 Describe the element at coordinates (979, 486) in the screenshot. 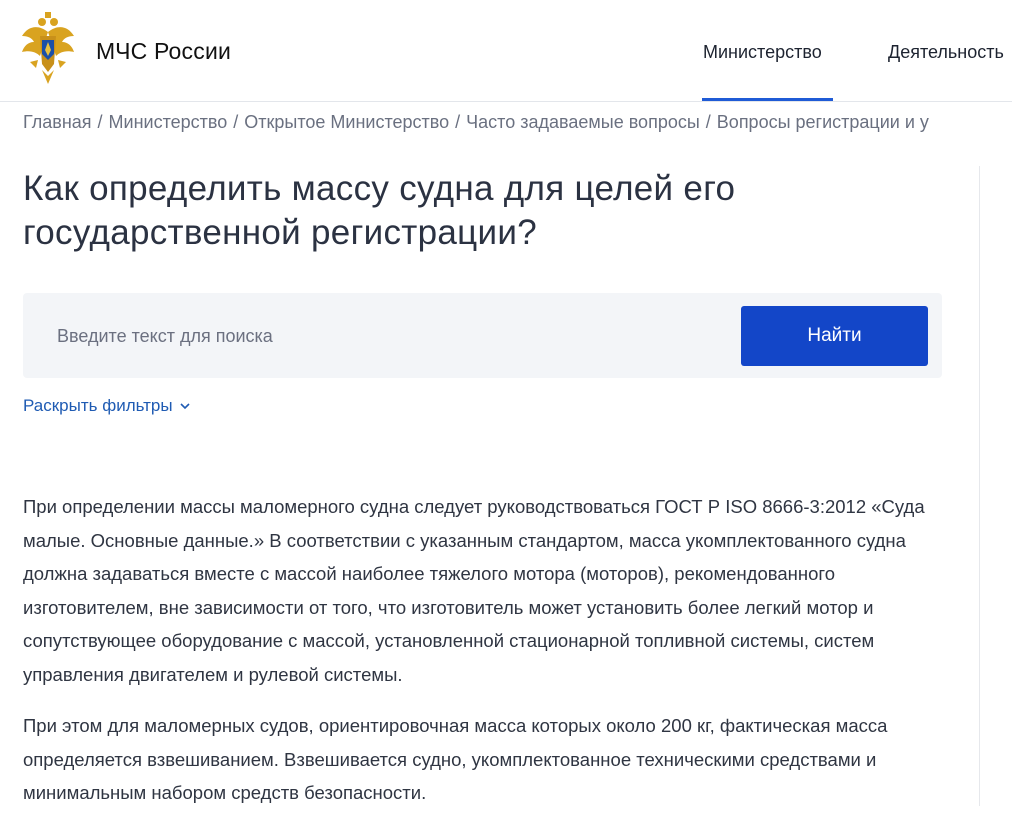

I see `sidebar-divider` at that location.